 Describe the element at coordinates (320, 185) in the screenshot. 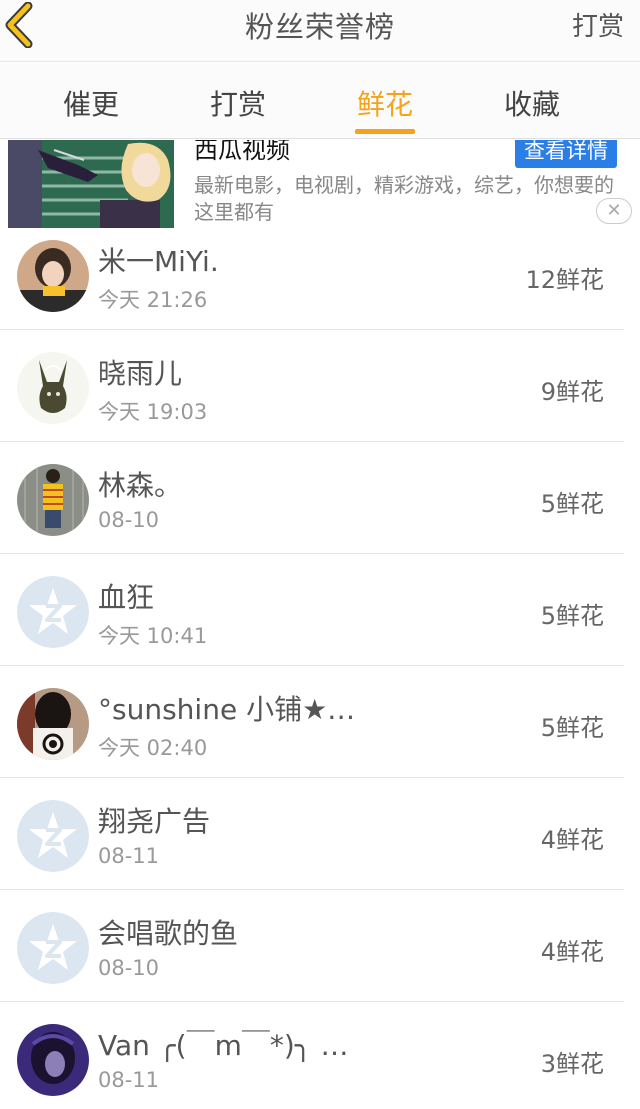

I see `ad-banner: 西瓜视频 查看详情 最新电影，电视剧，精彩游戏，综艺，你想要的这里都有` at that location.